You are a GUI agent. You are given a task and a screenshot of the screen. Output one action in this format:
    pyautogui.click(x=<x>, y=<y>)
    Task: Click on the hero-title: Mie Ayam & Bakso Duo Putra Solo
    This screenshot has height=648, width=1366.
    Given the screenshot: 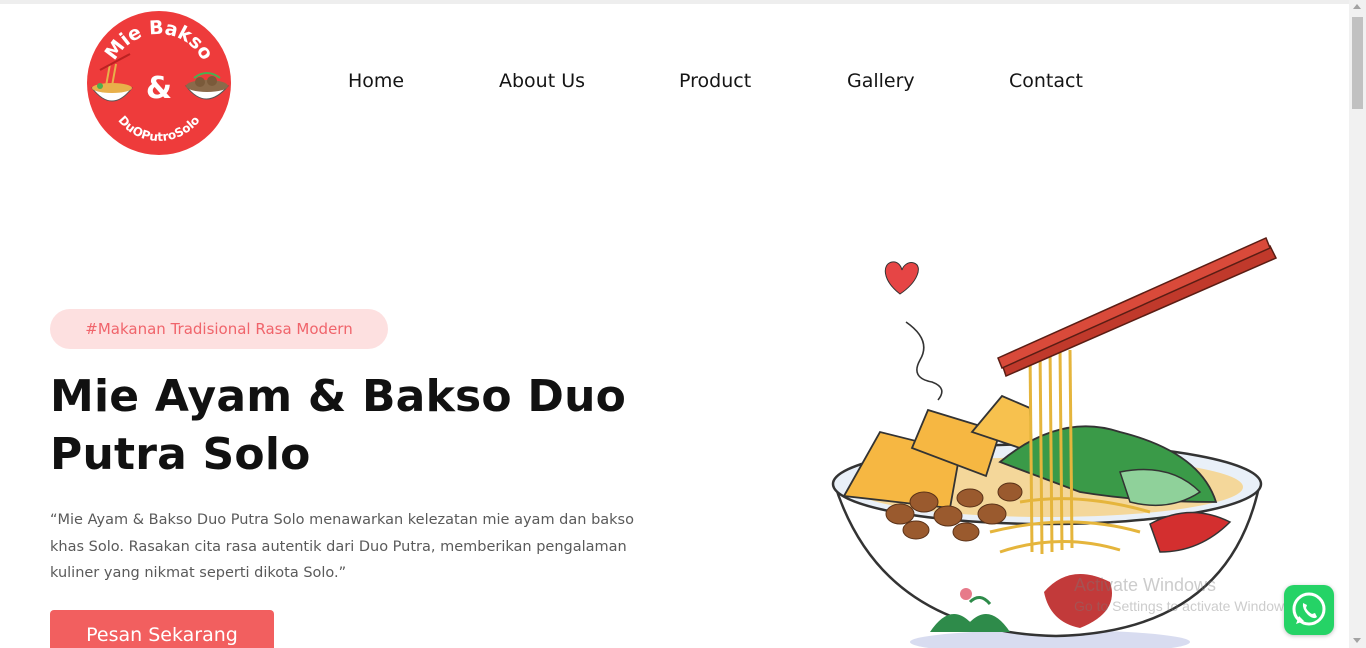 What is the action you would take?
    pyautogui.click(x=370, y=426)
    